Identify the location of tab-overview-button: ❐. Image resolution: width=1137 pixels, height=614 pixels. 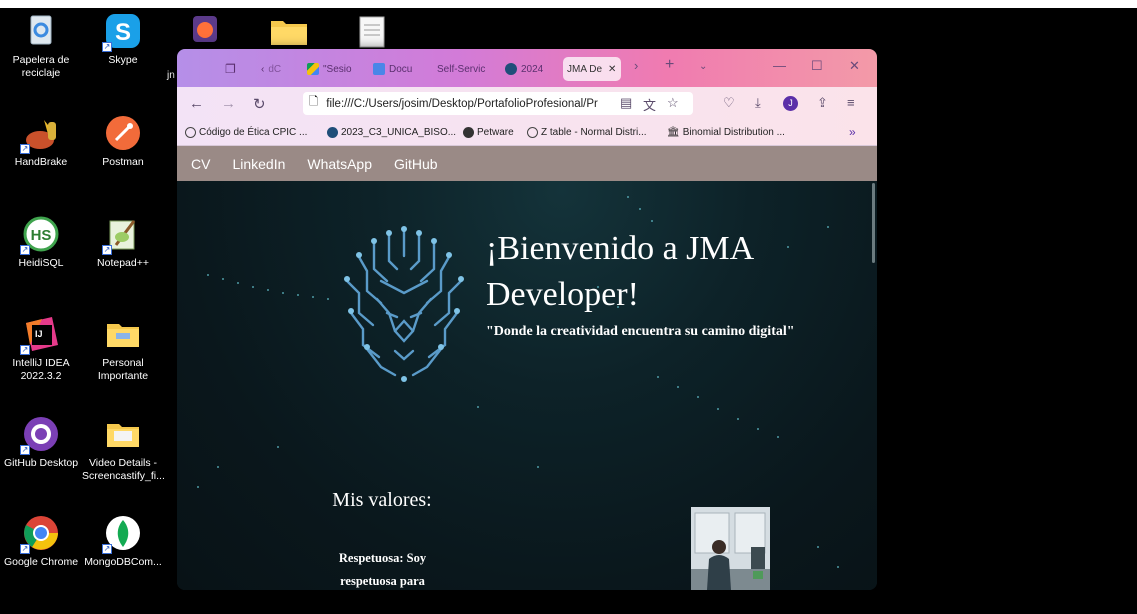
(230, 69).